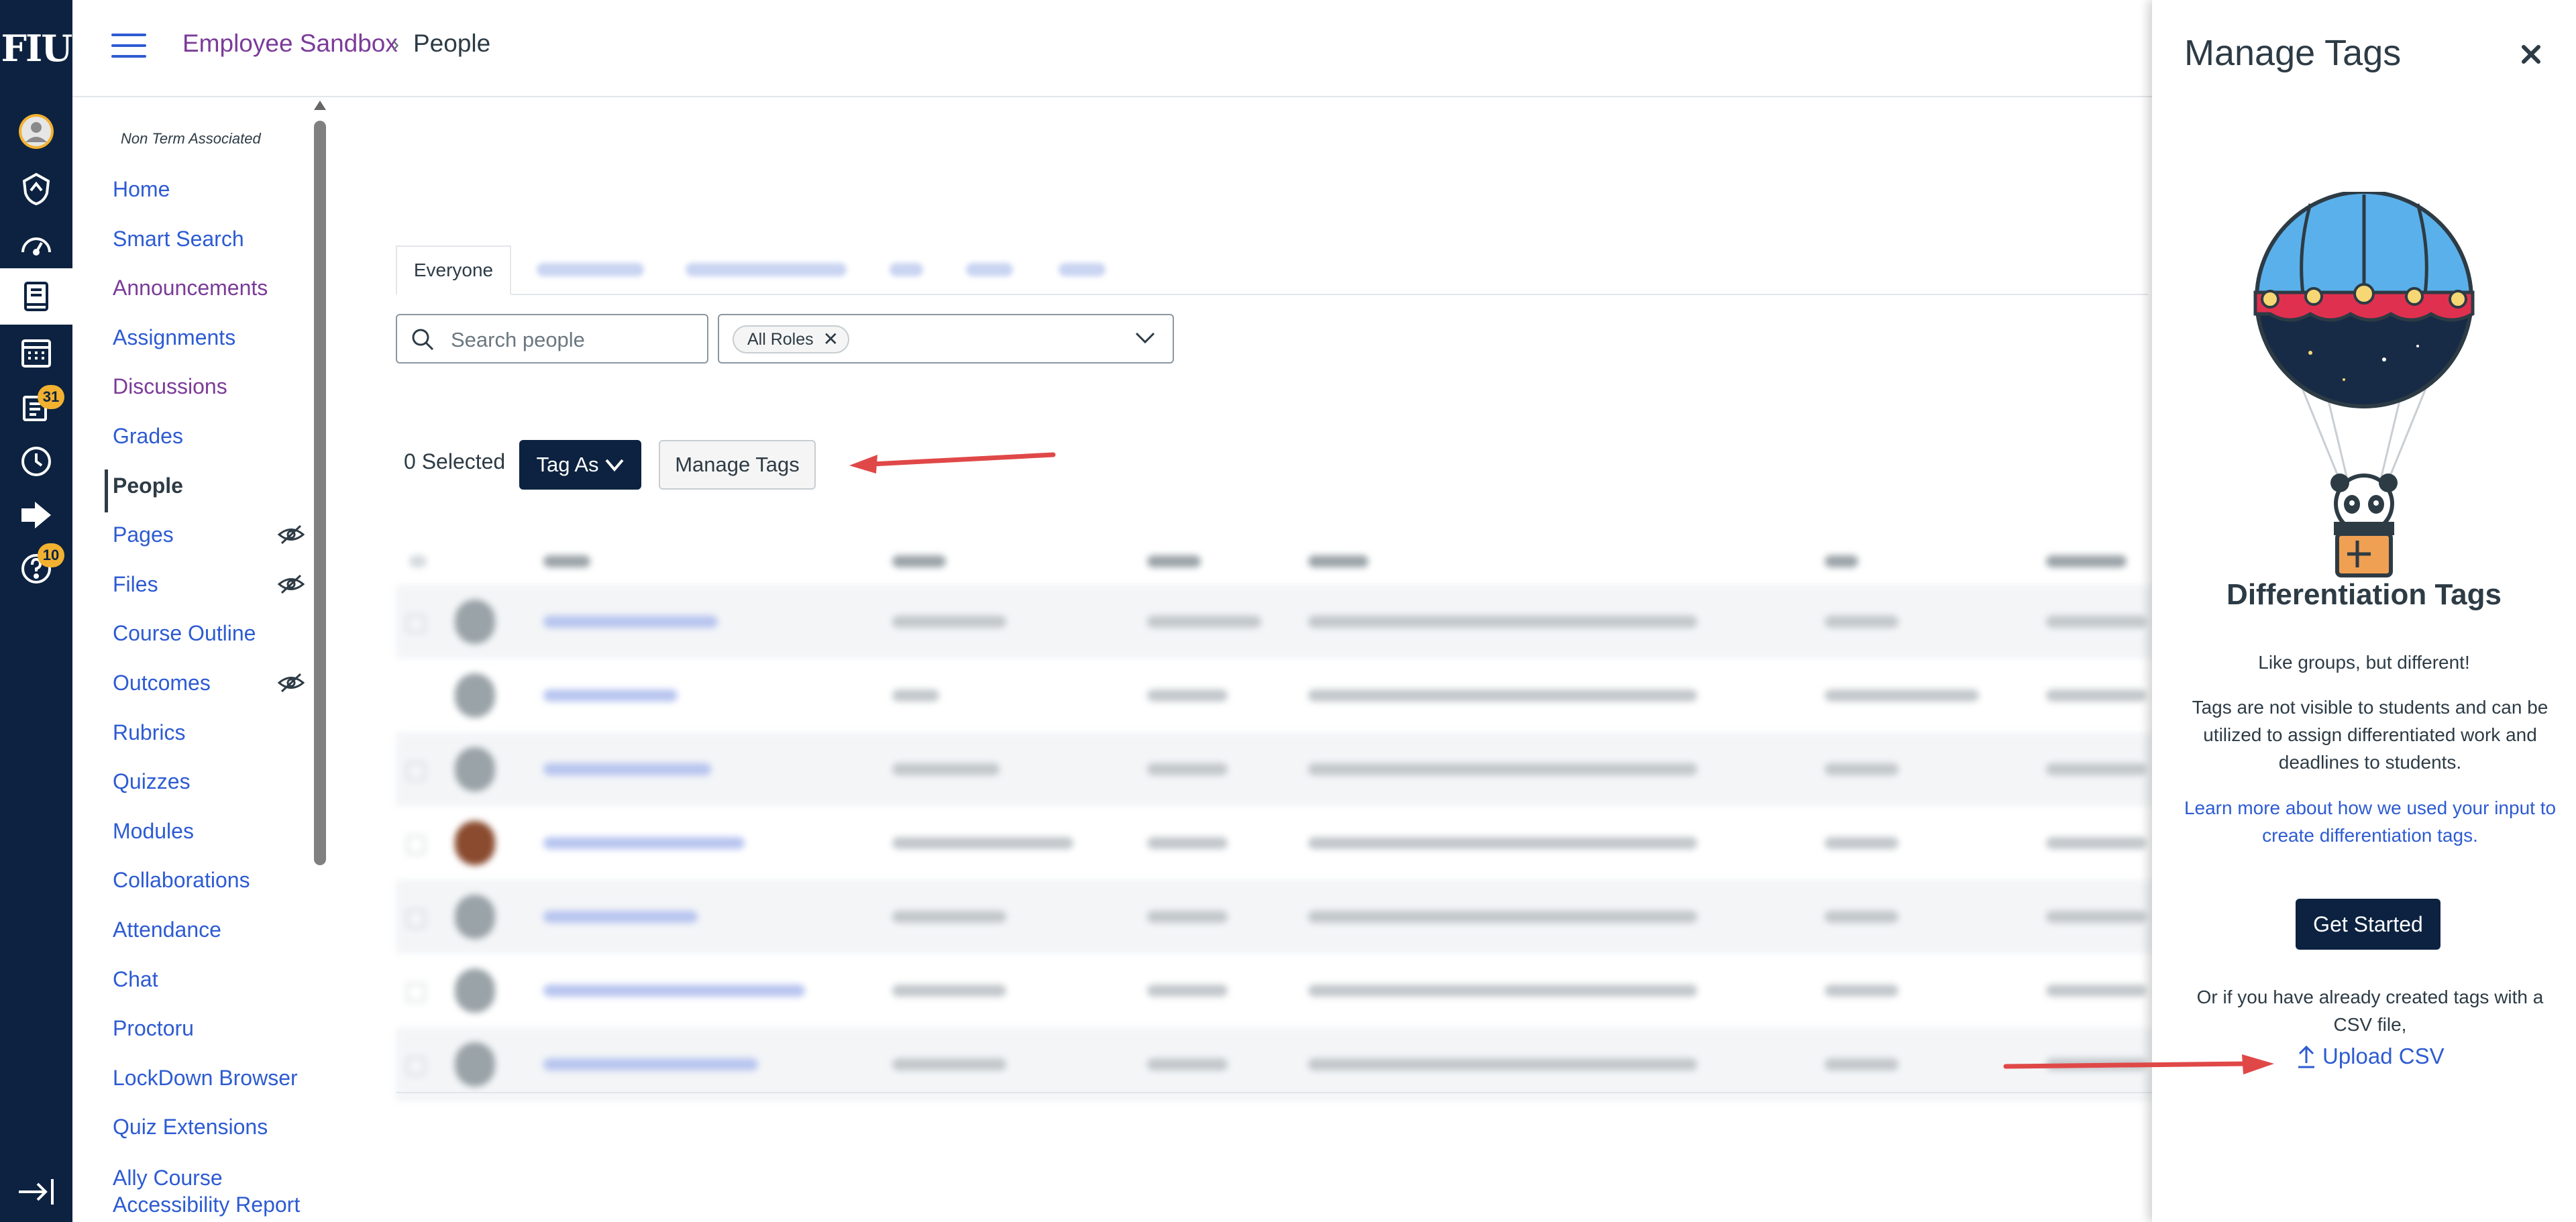 This screenshot has width=2576, height=1222. Describe the element at coordinates (191, 139) in the screenshot. I see `course-term: Non Term Associated` at that location.